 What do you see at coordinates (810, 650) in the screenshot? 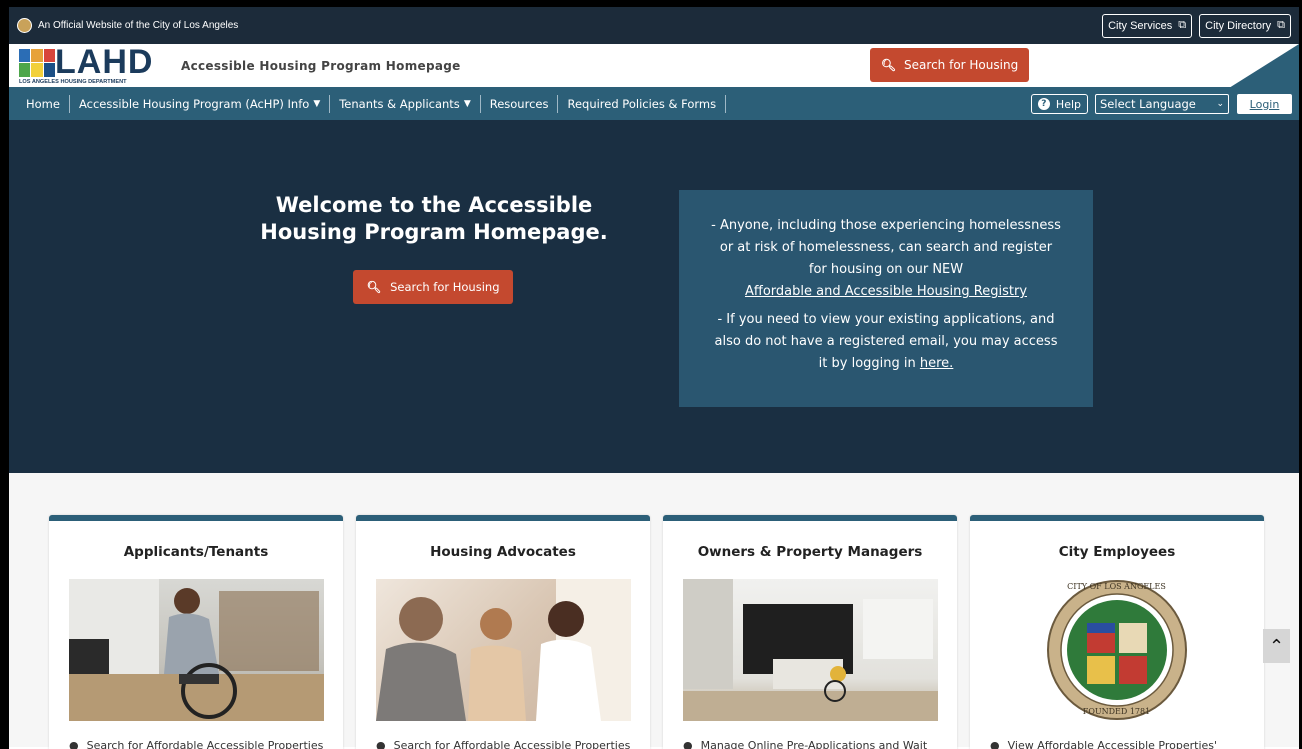
I see `card-image-apartment` at bounding box center [810, 650].